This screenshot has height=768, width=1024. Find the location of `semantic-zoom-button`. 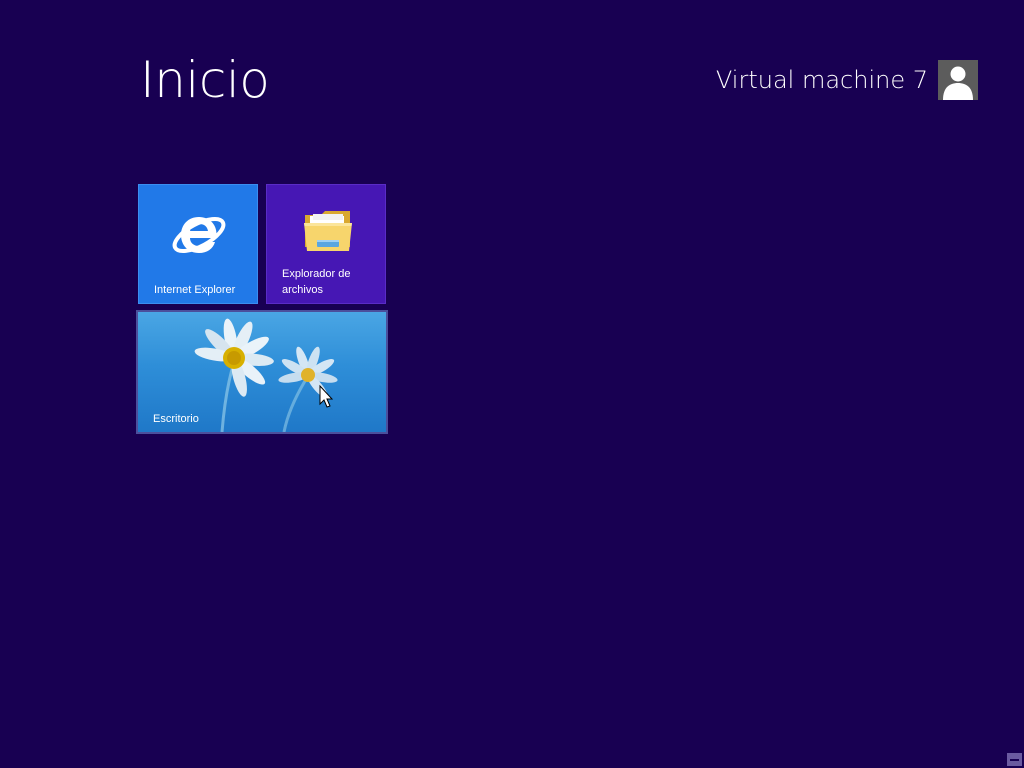

semantic-zoom-button is located at coordinates (1014, 759).